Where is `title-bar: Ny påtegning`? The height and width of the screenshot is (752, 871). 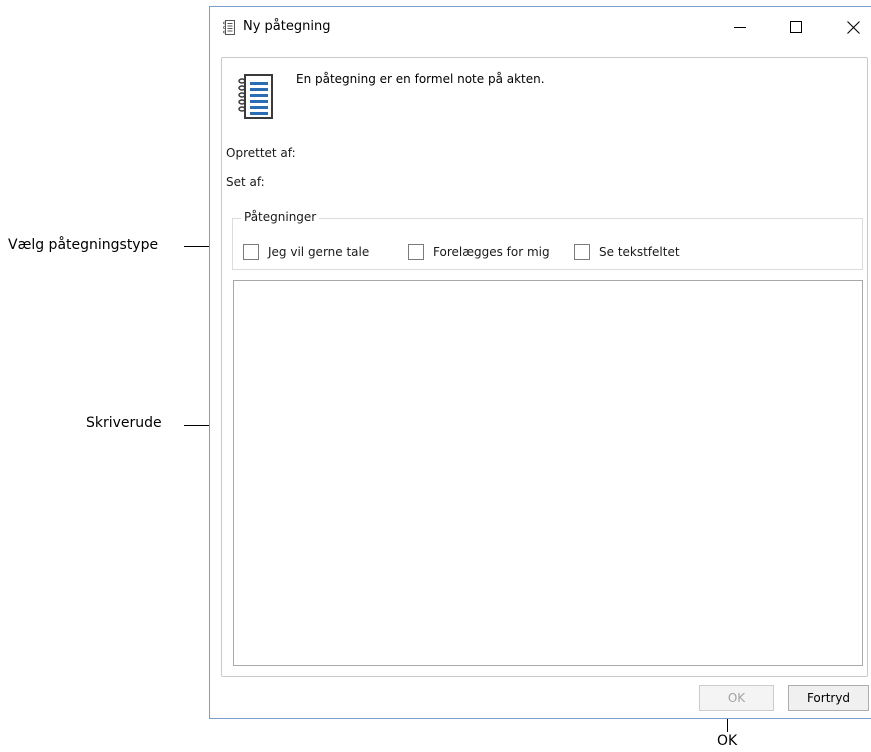
title-bar: Ny påtegning is located at coordinates (540, 27).